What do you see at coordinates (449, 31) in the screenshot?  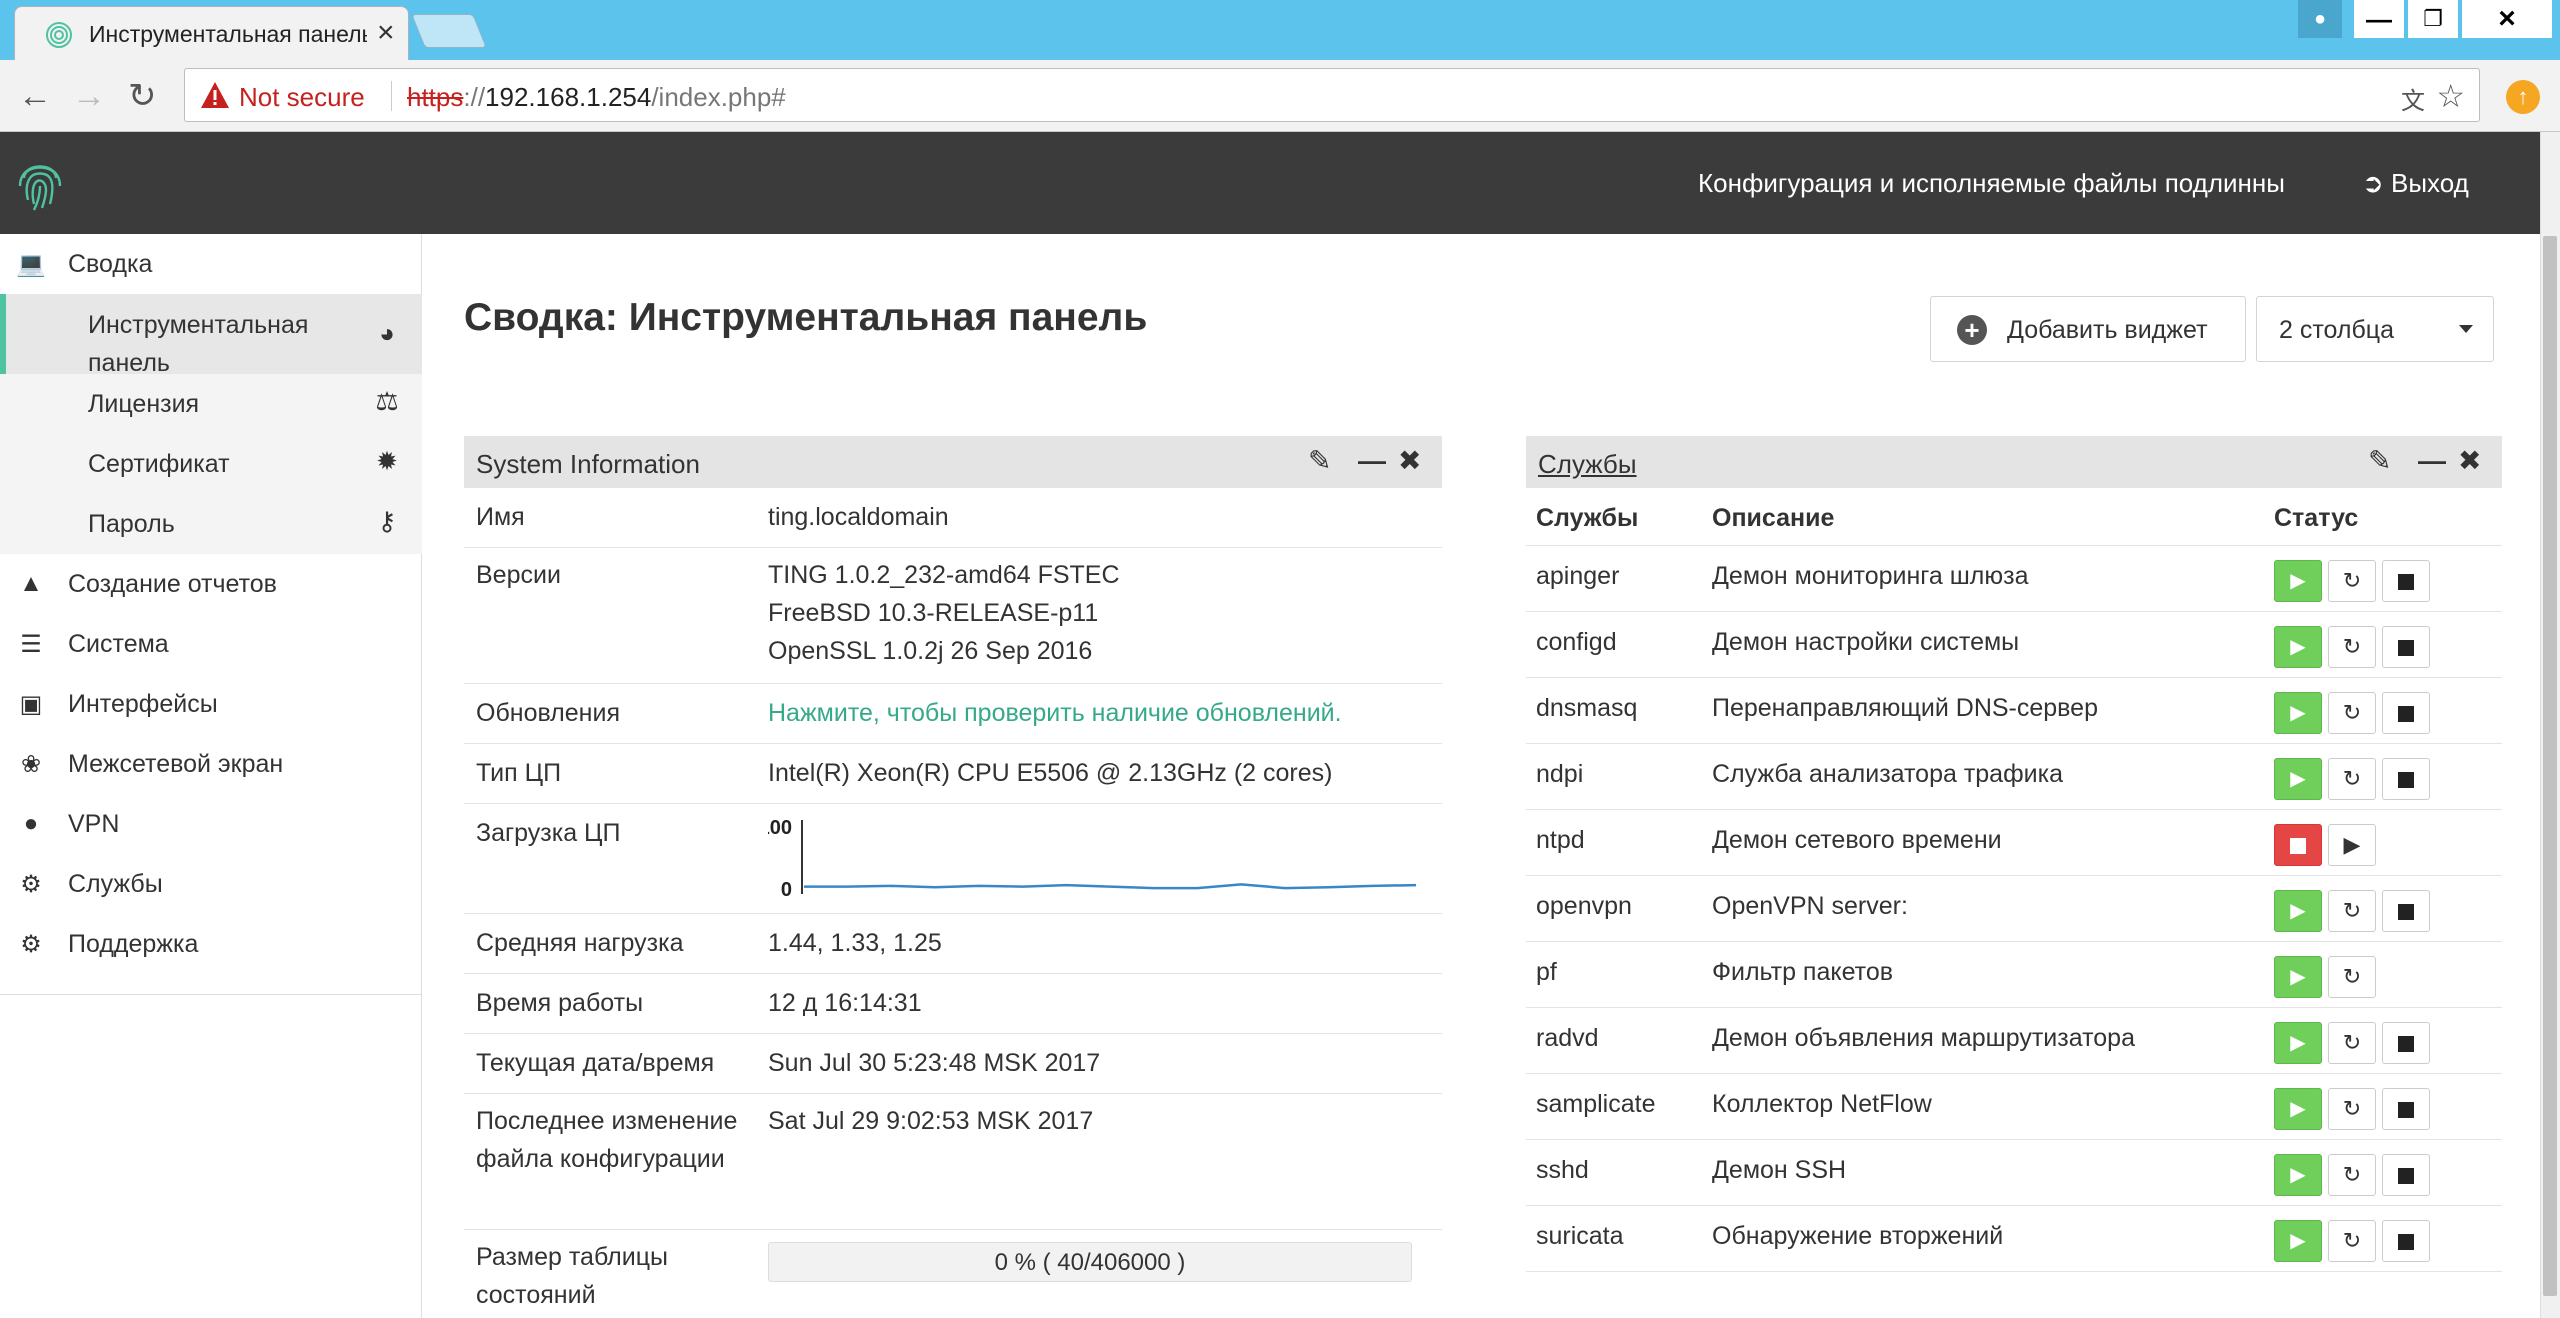 I see `new-tab-button` at bounding box center [449, 31].